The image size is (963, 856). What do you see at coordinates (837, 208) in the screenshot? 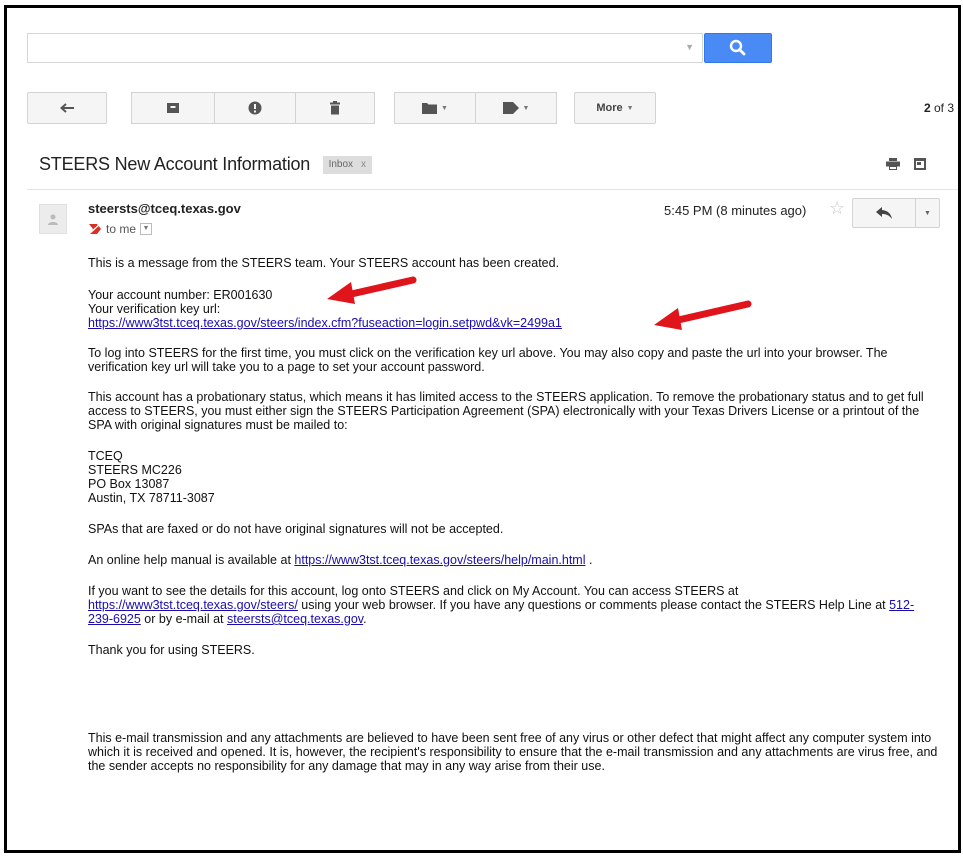
I see `star-icon: ☆` at bounding box center [837, 208].